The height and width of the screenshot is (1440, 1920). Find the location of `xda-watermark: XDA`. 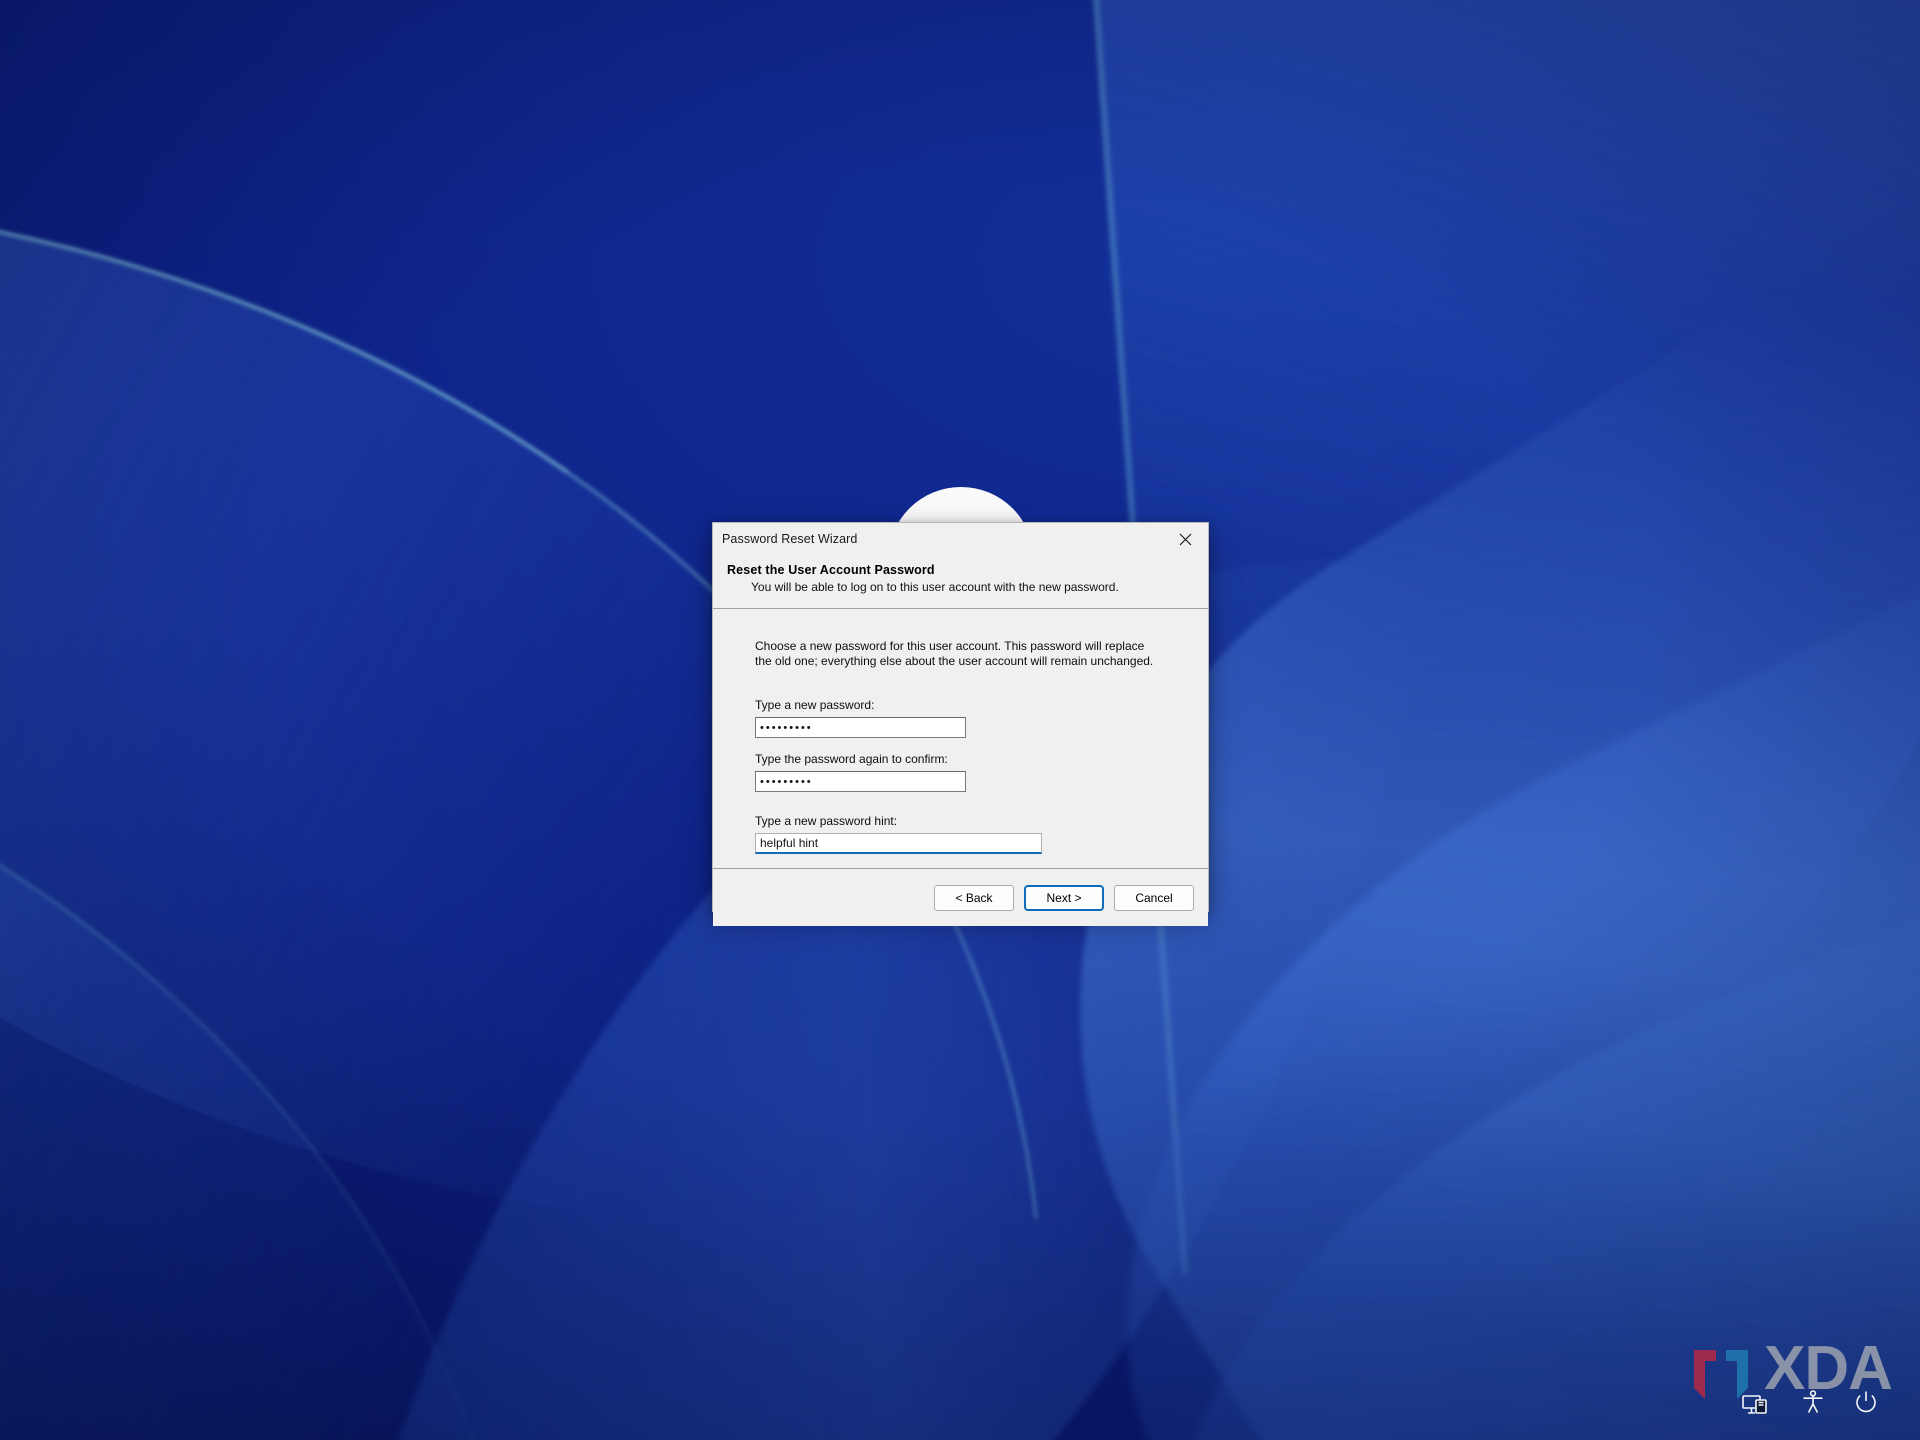

xda-watermark: XDA is located at coordinates (1789, 1377).